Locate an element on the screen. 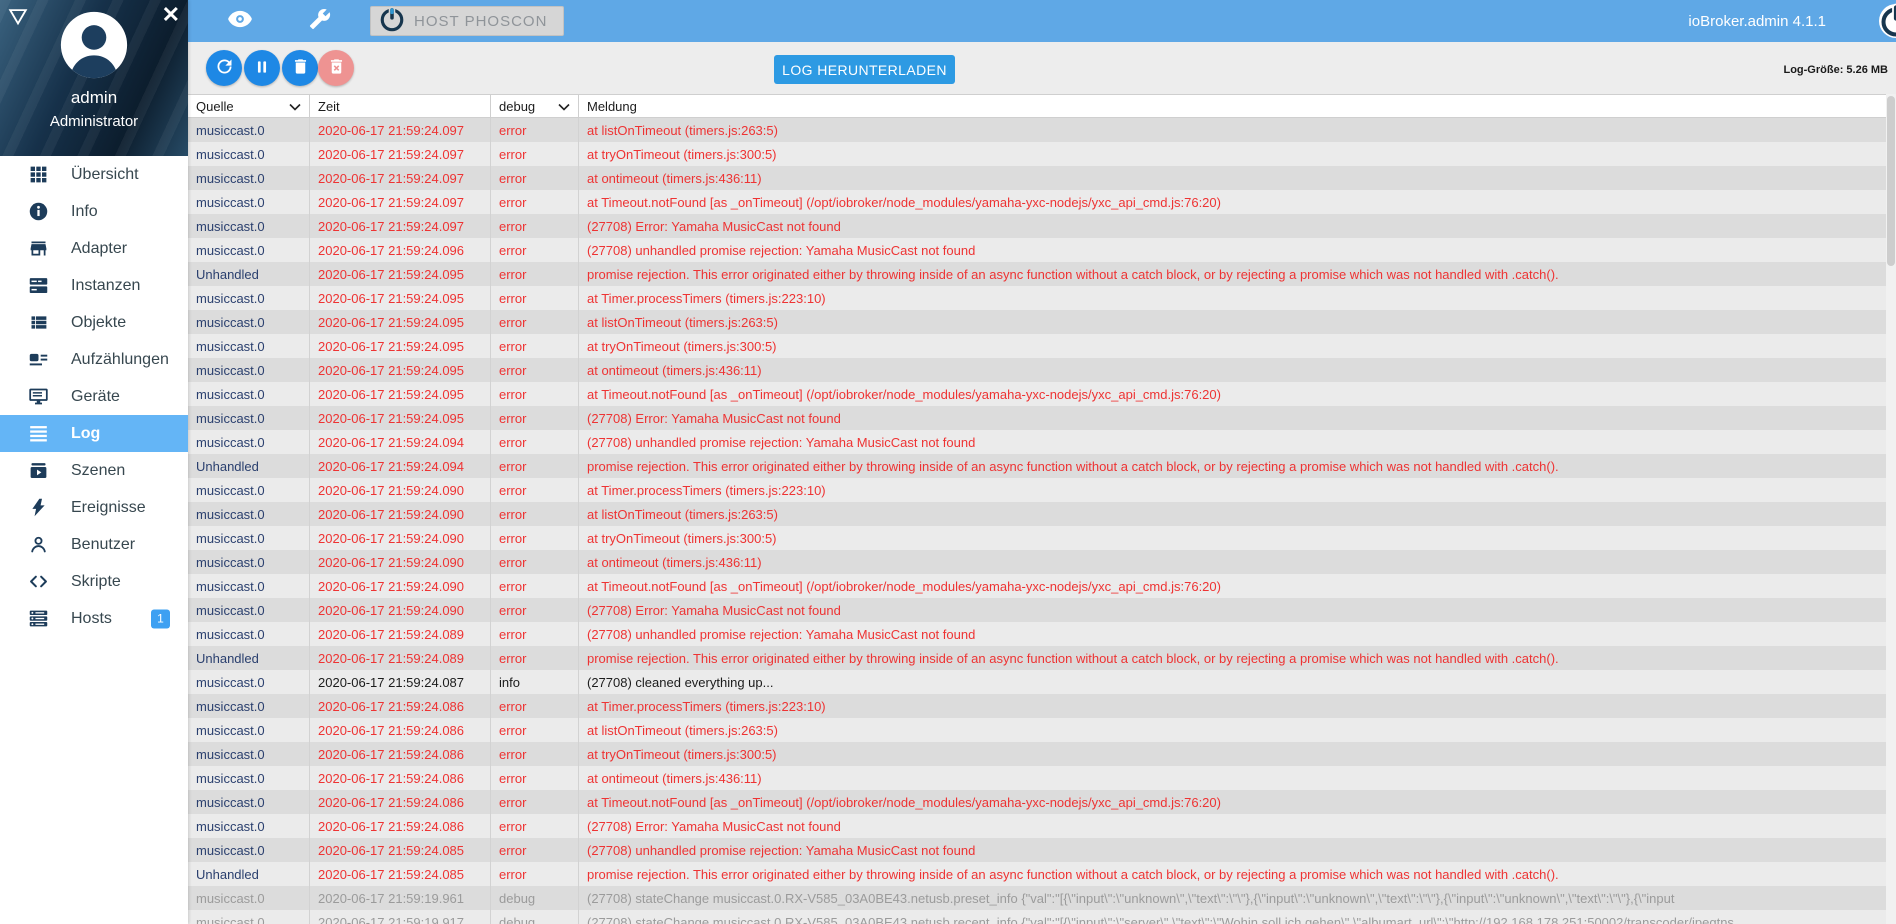 The height and width of the screenshot is (924, 1896). host-phoscon-button: HOST PHOSCON is located at coordinates (467, 21).